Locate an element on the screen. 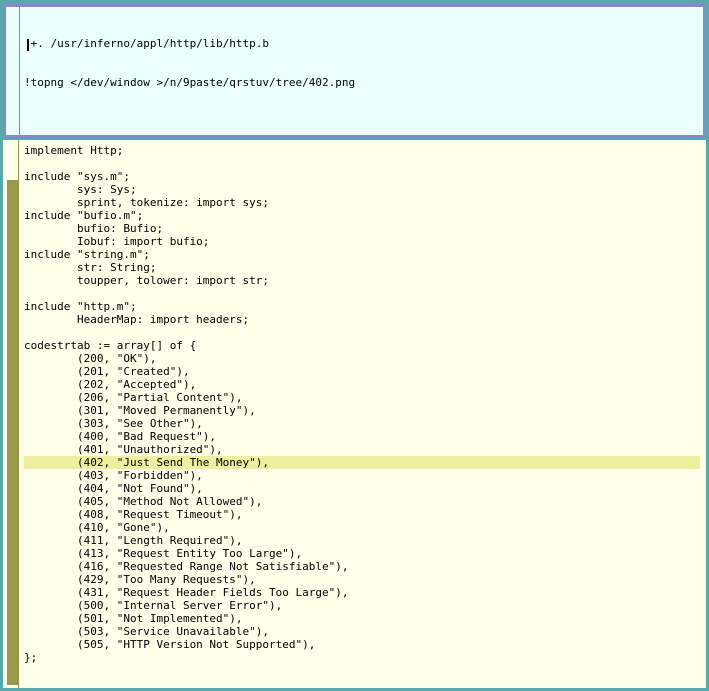 Image resolution: width=709 pixels, height=691 pixels. code-line: implement Http; is located at coordinates (362, 150).